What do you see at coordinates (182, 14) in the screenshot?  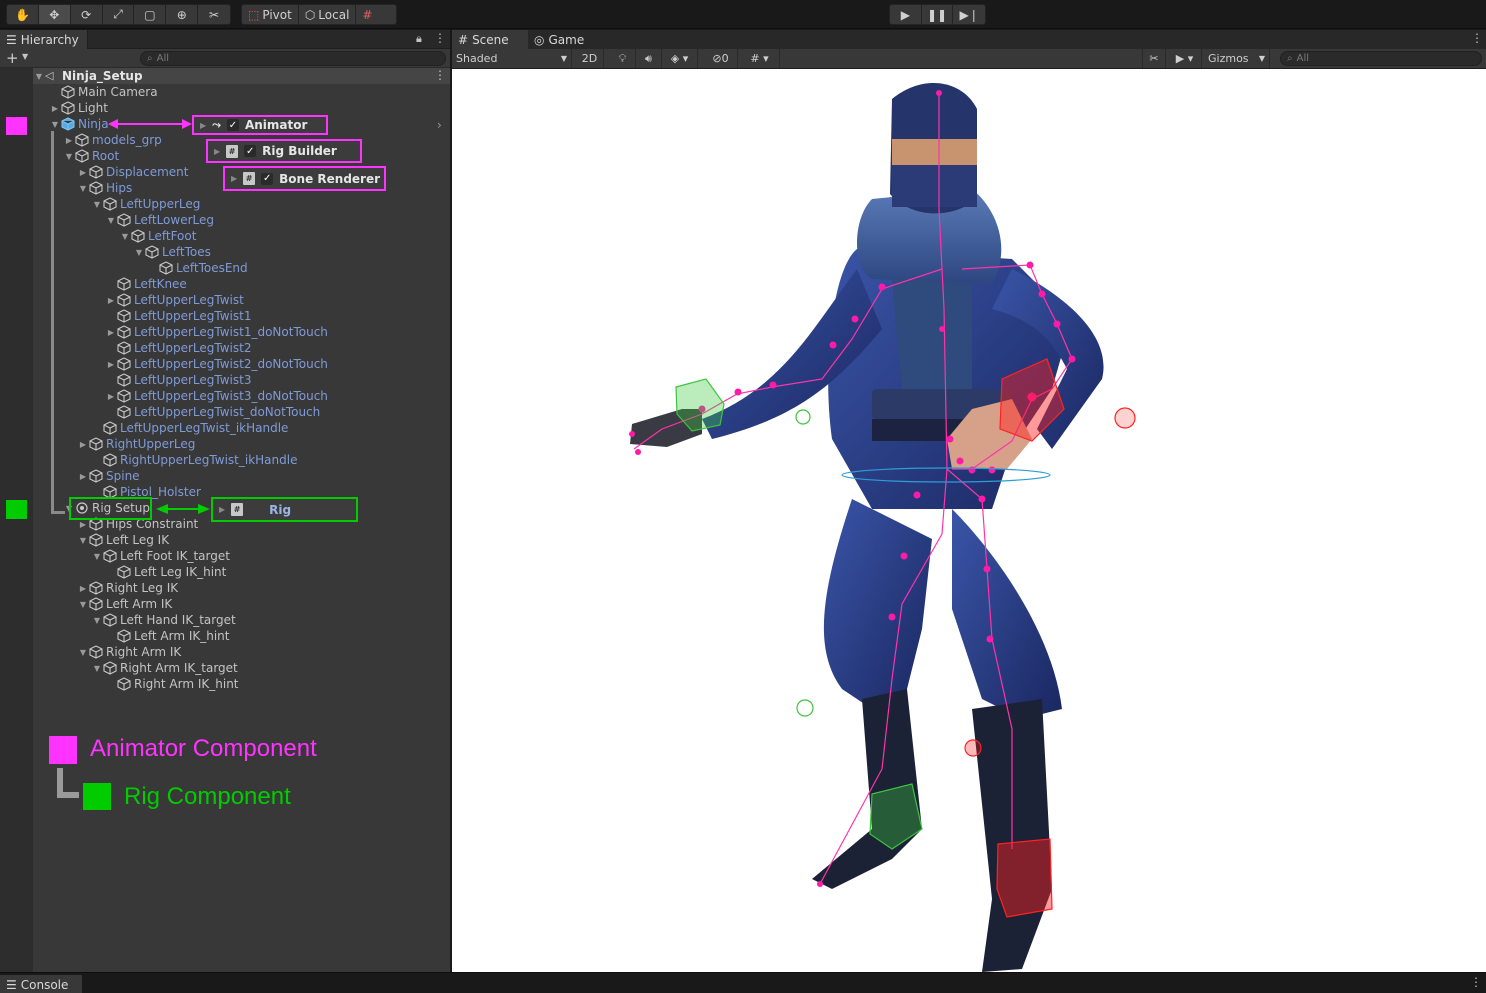 I see `transform-tool-icon: ⊕` at bounding box center [182, 14].